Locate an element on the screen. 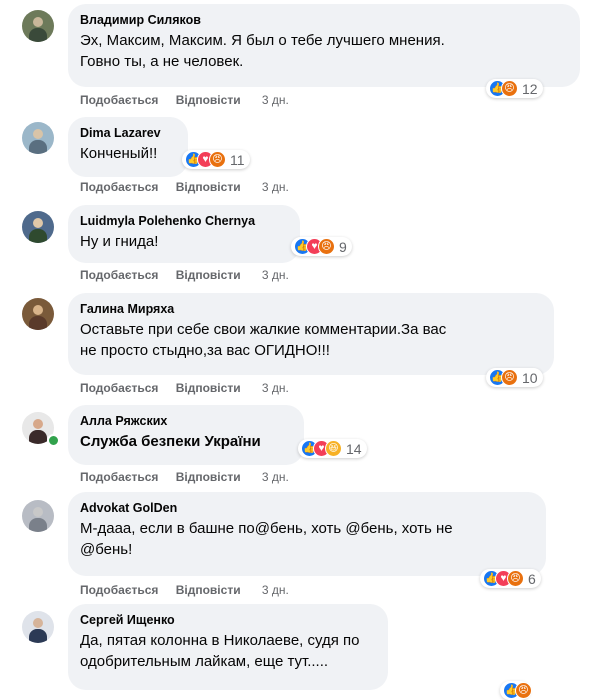 Image resolution: width=602 pixels, height=700 pixels. reactions-summary: 👍 ♥ 😠 6 is located at coordinates (510, 578).